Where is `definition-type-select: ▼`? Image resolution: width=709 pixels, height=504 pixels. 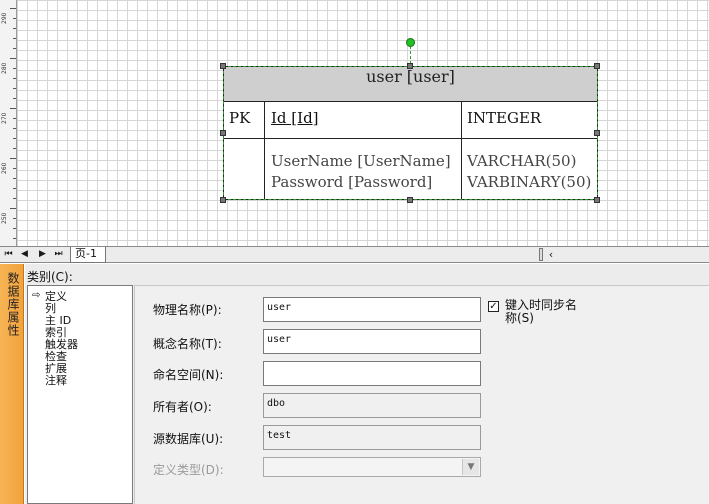
definition-type-select: ▼ is located at coordinates (372, 467).